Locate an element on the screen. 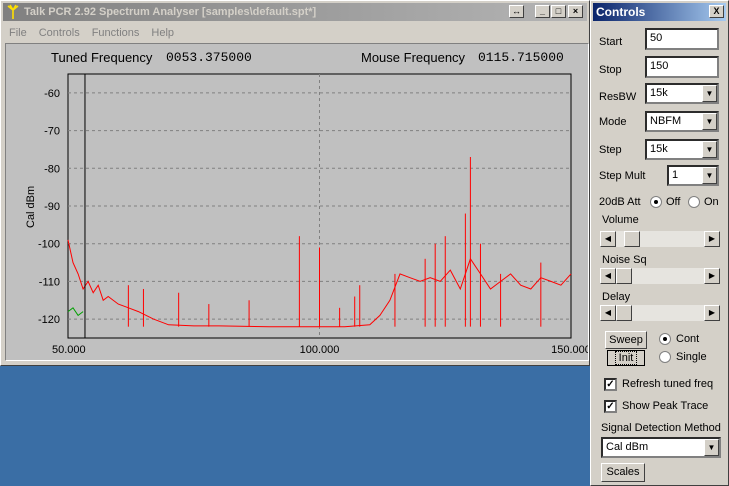 Image resolution: width=729 pixels, height=486 pixels. resbw-value: 15k is located at coordinates (659, 93).